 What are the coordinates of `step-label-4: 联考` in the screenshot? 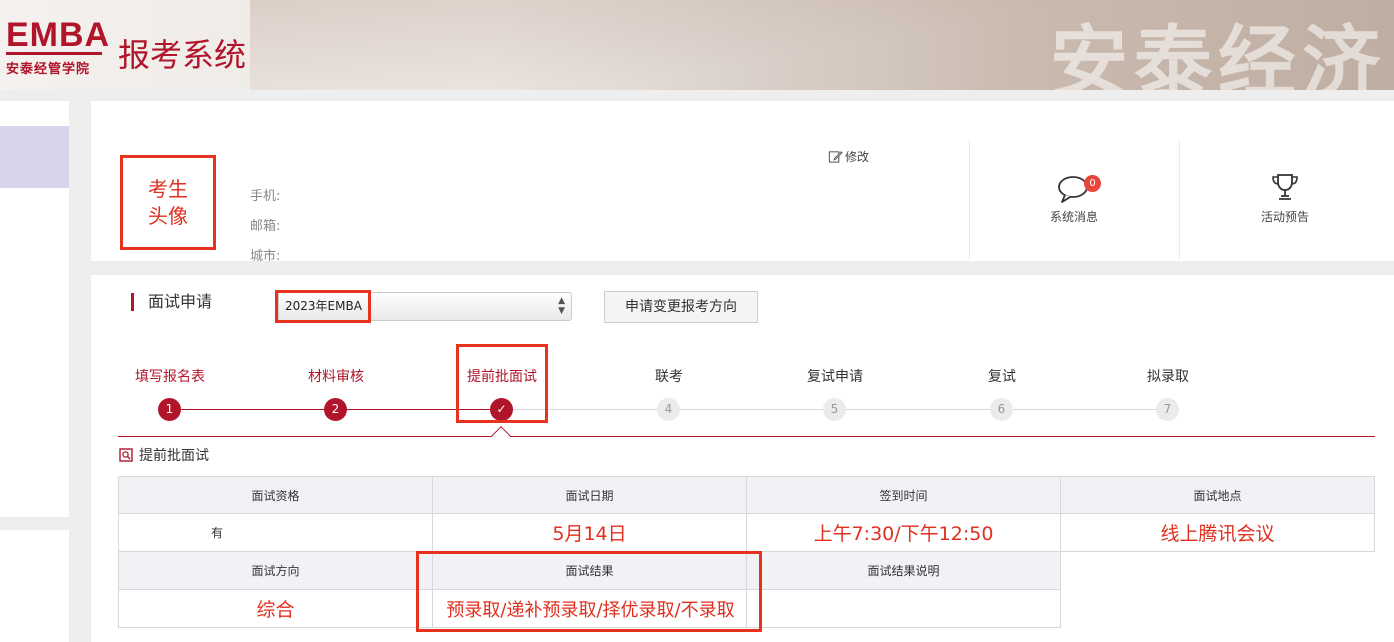 It's located at (669, 376).